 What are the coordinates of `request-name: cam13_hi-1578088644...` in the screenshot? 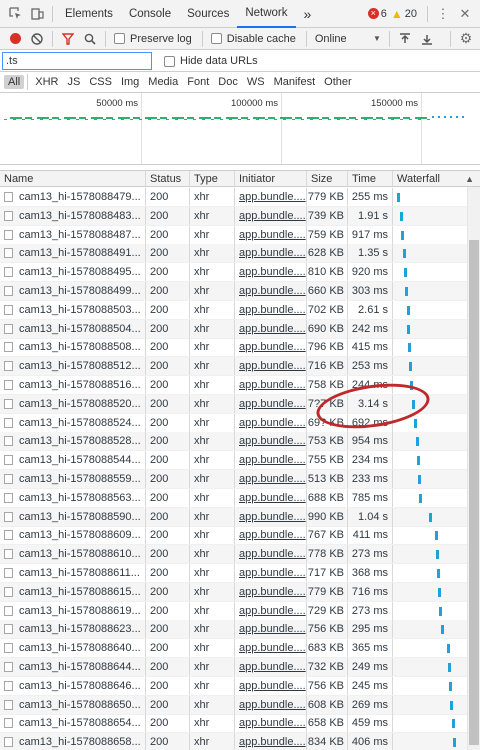 It's located at (73, 667).